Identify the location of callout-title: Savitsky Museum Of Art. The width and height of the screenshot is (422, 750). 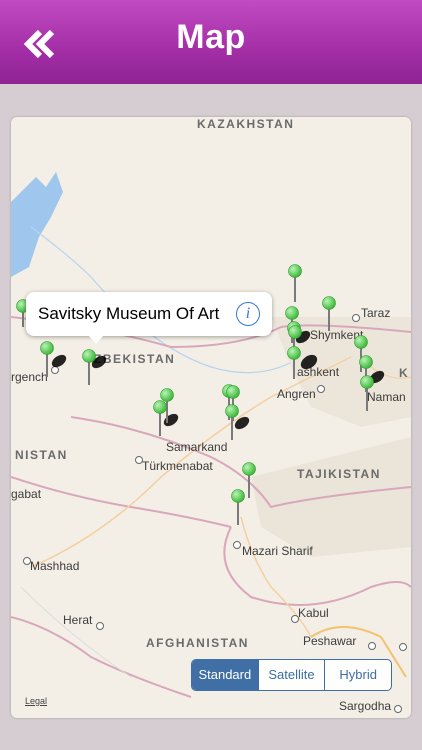
(129, 313).